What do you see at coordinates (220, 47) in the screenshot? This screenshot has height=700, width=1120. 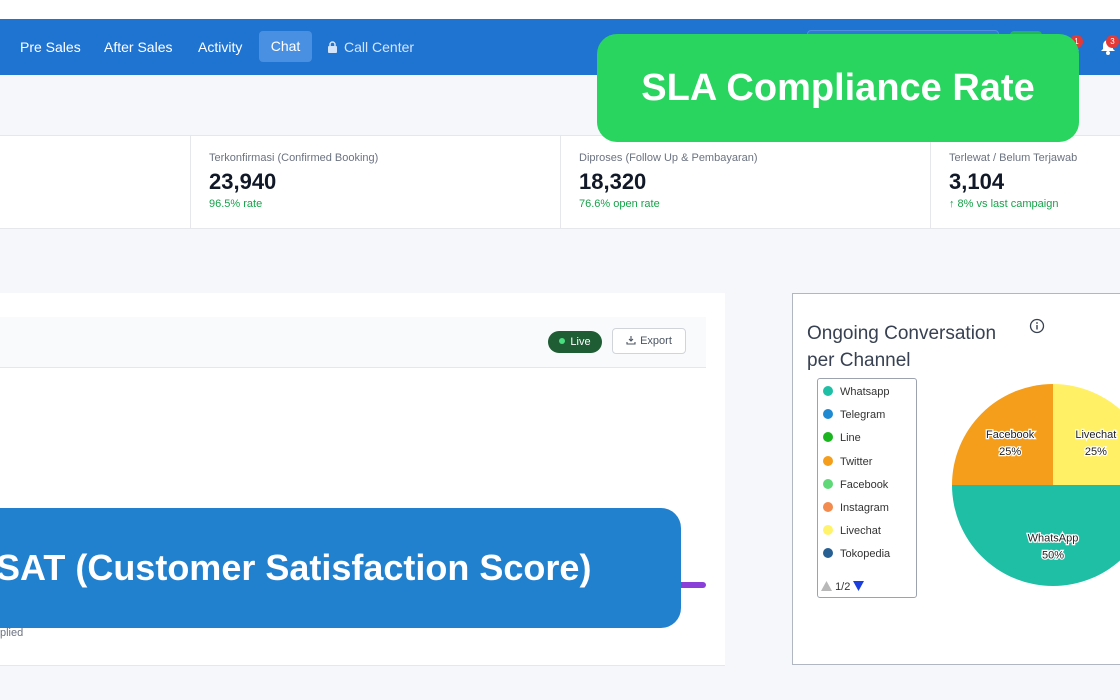 I see `nav-activity: Activity` at bounding box center [220, 47].